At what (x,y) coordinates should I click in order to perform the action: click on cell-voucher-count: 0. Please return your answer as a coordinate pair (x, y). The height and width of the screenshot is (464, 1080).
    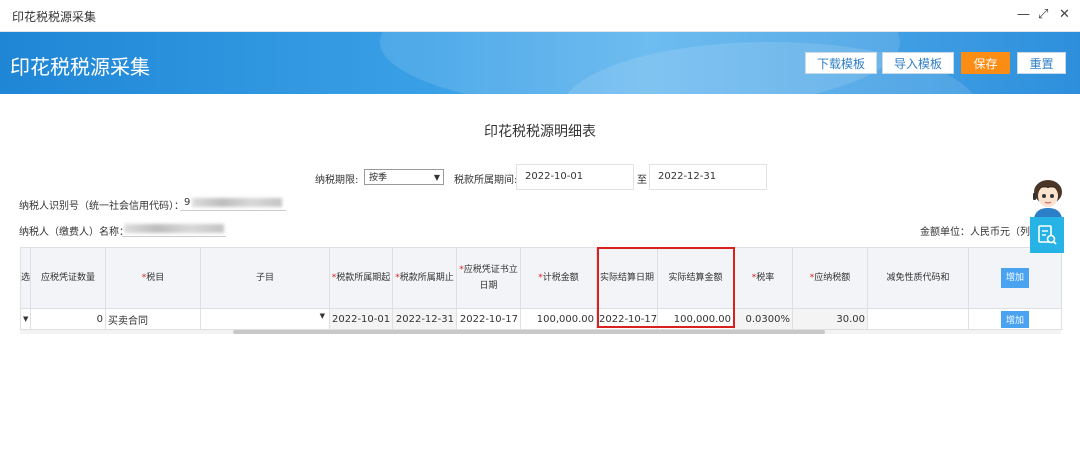
    Looking at the image, I should click on (68, 319).